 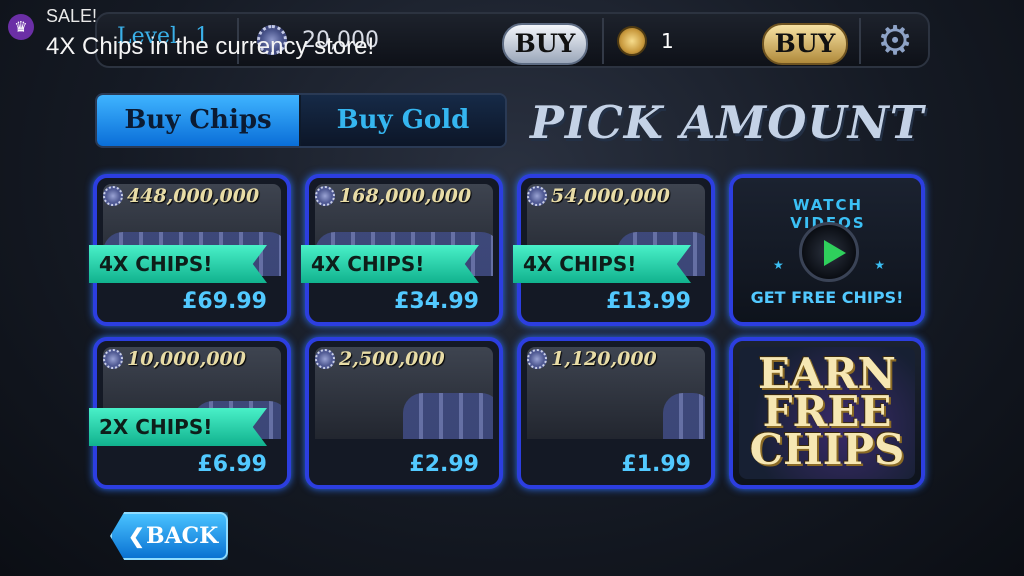 What do you see at coordinates (632, 41) in the screenshot?
I see `gold-coin-icon` at bounding box center [632, 41].